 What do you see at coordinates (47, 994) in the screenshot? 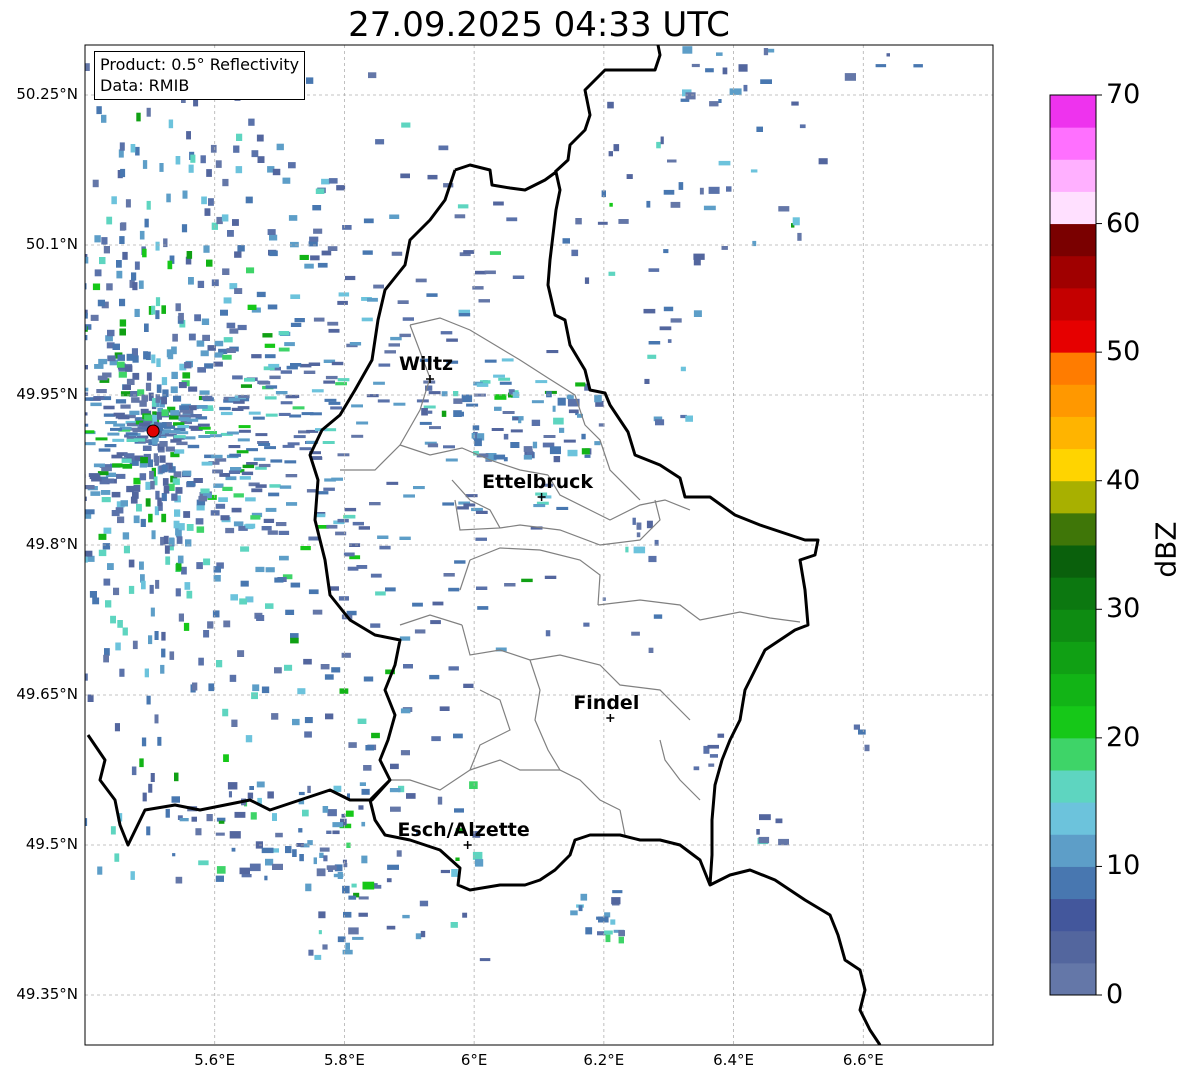
I see `lat-tick-label: 49.35°N` at bounding box center [47, 994].